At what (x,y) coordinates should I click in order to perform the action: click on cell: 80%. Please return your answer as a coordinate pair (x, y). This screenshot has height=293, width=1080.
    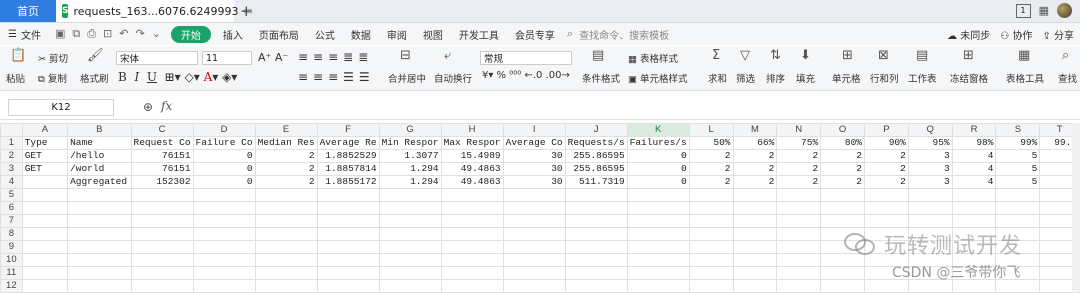
    Looking at the image, I should click on (842, 143).